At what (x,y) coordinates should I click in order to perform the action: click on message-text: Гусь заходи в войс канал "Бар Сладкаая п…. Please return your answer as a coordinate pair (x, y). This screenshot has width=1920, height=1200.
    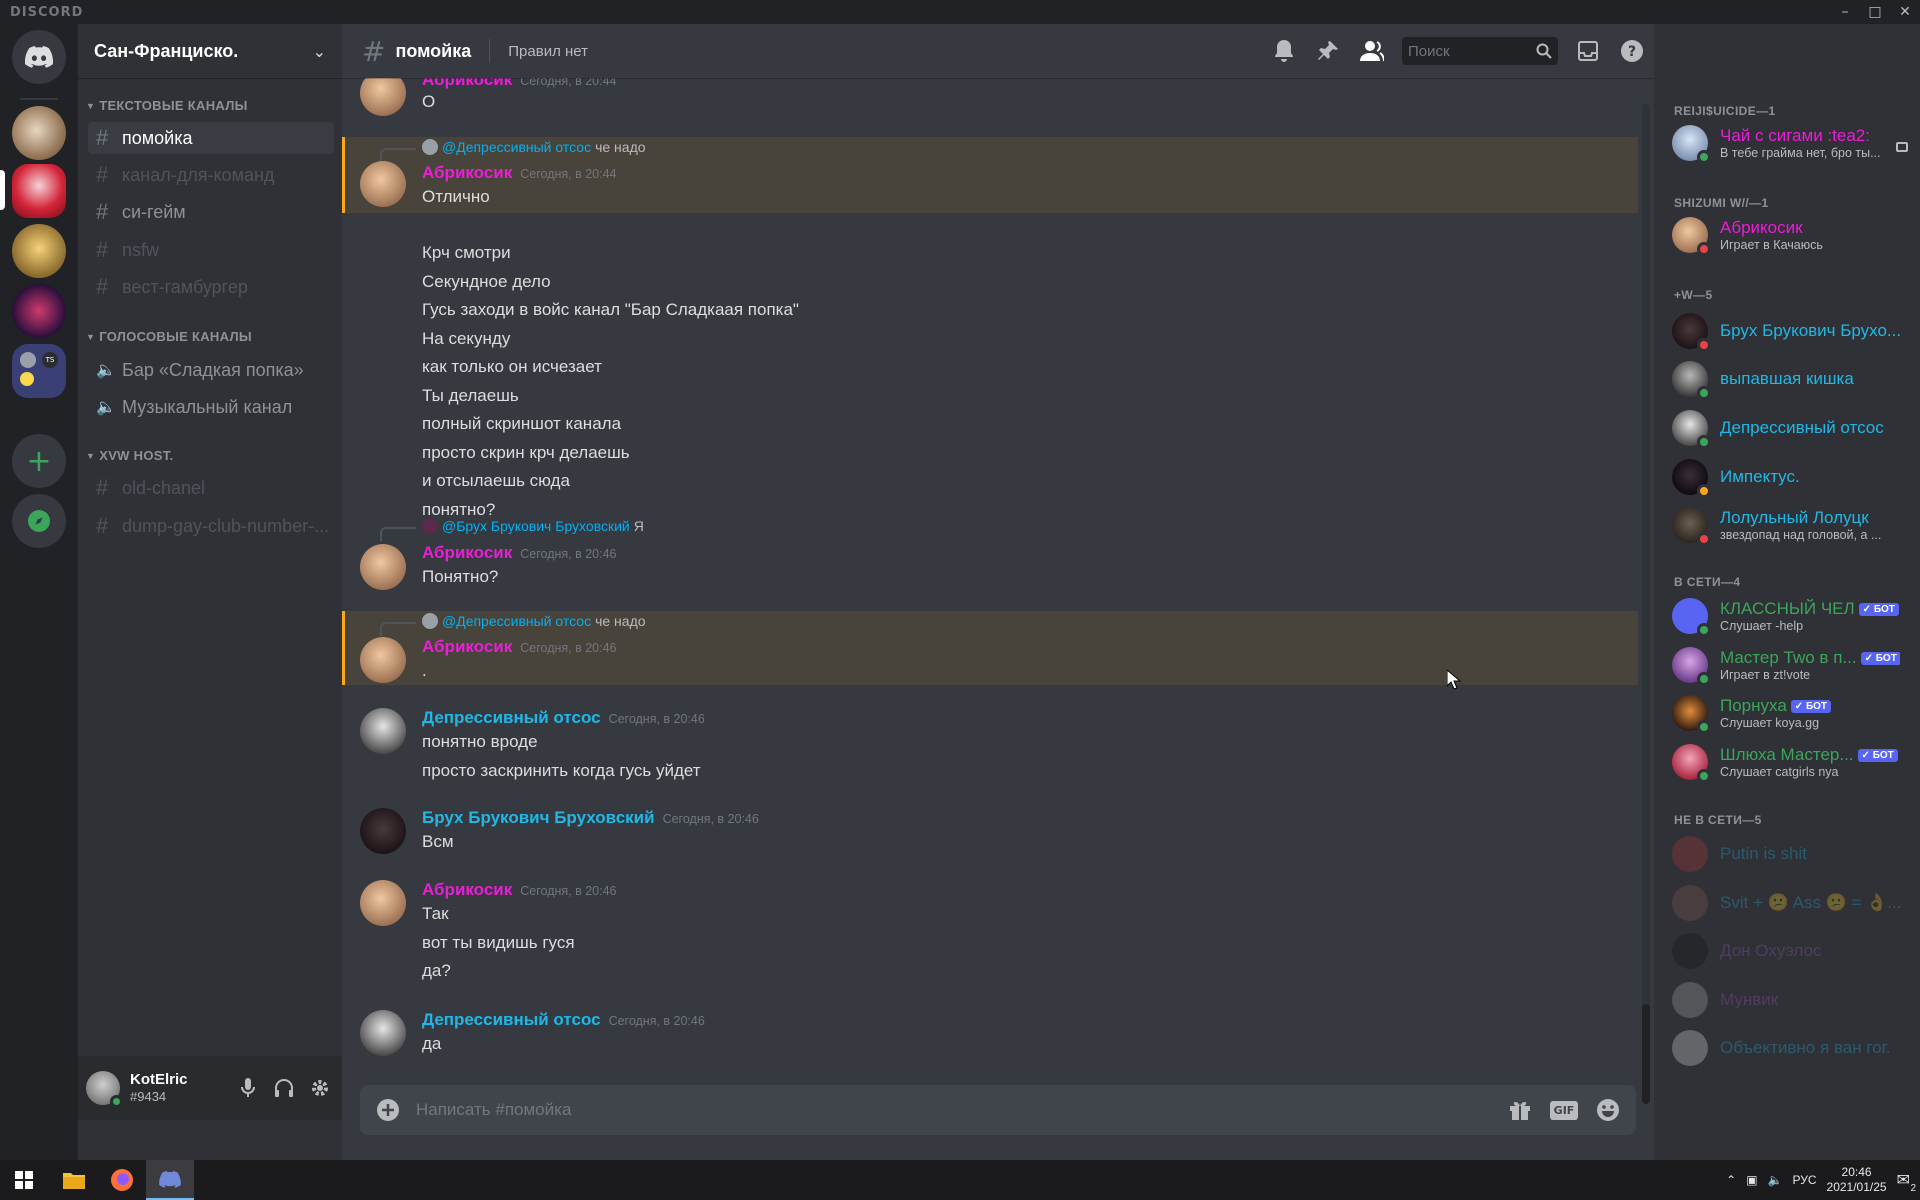
    Looking at the image, I should click on (610, 309).